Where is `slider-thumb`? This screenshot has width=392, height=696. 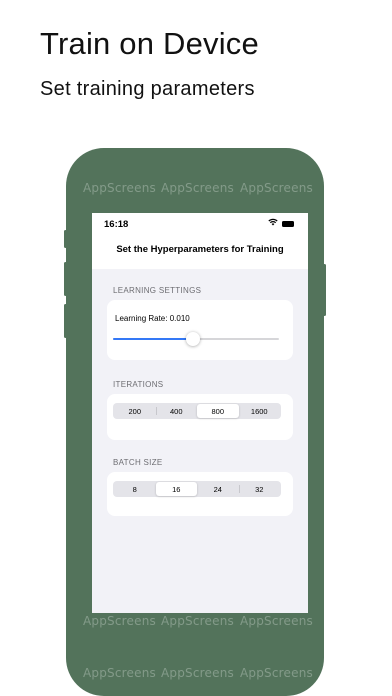 slider-thumb is located at coordinates (192, 339).